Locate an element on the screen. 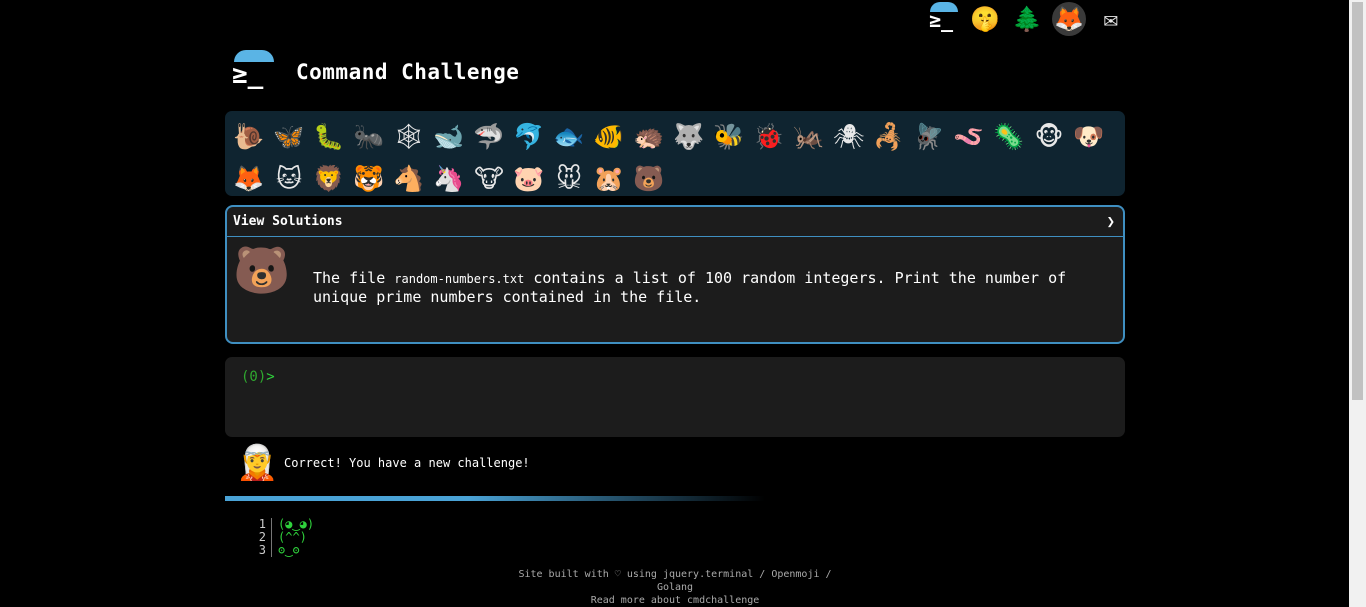 The height and width of the screenshot is (607, 1366). animal-tropical-fish-icon: 🐠 is located at coordinates (609, 136).